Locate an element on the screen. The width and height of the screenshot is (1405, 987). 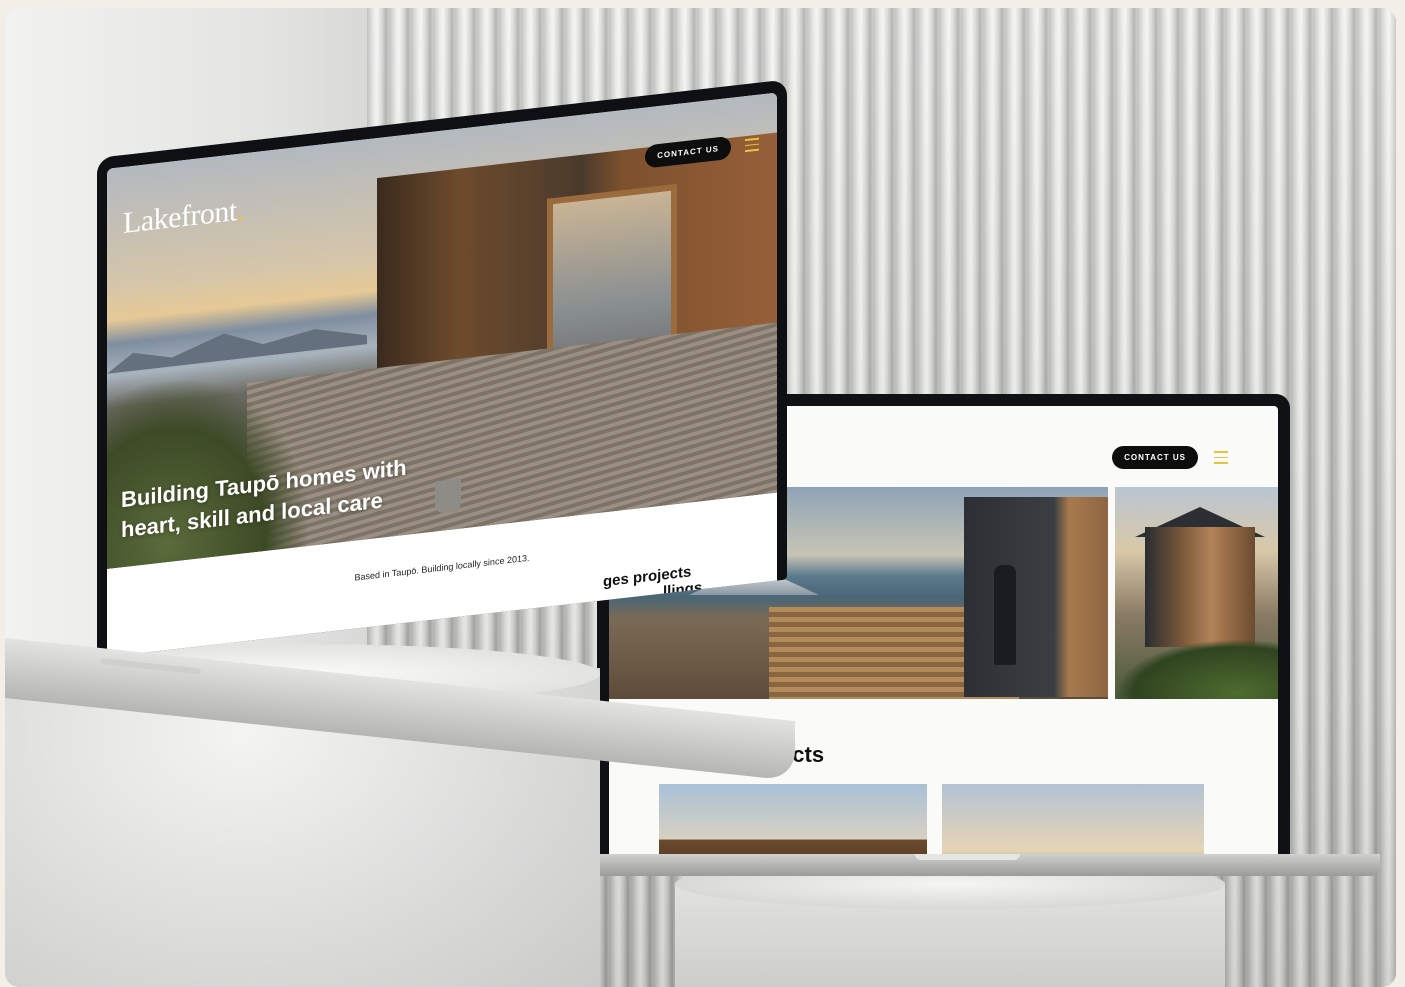
header-nav-right: CONTACT US is located at coordinates (1170, 457).